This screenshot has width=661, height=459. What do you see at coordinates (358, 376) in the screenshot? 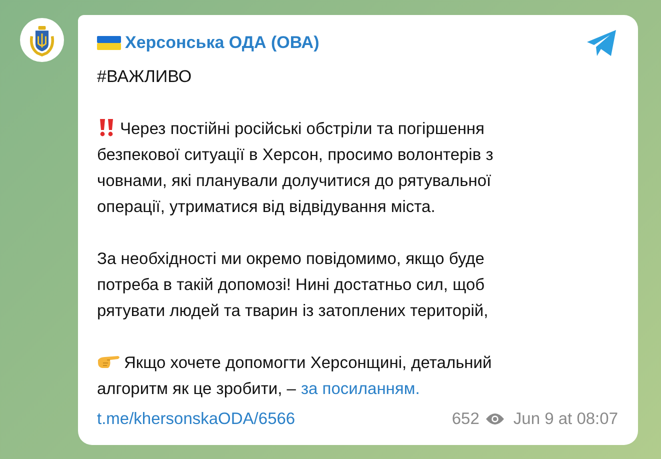
I see `message-paragraph: Якщо хочете допомогти Херсонщині, детальний алгоритм як це зробити, – за посиланням.` at bounding box center [358, 376].